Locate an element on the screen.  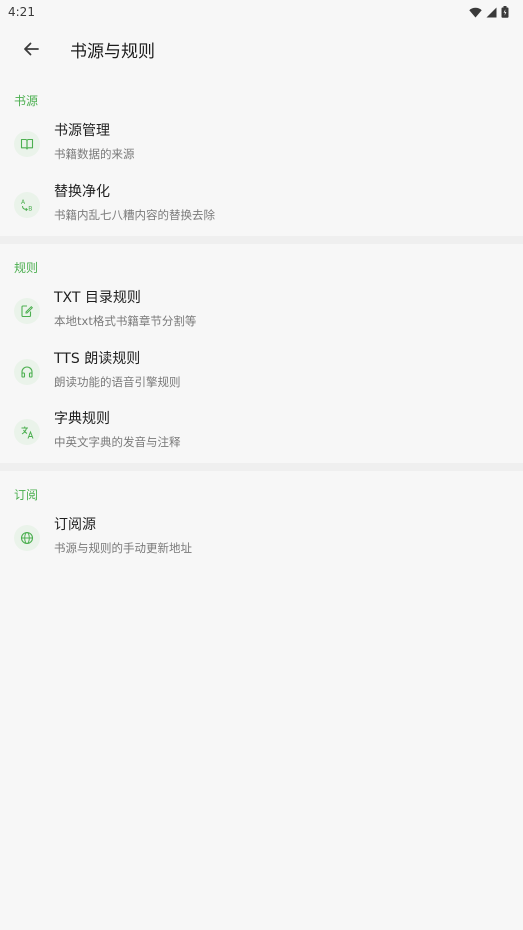
back-button is located at coordinates (31, 49).